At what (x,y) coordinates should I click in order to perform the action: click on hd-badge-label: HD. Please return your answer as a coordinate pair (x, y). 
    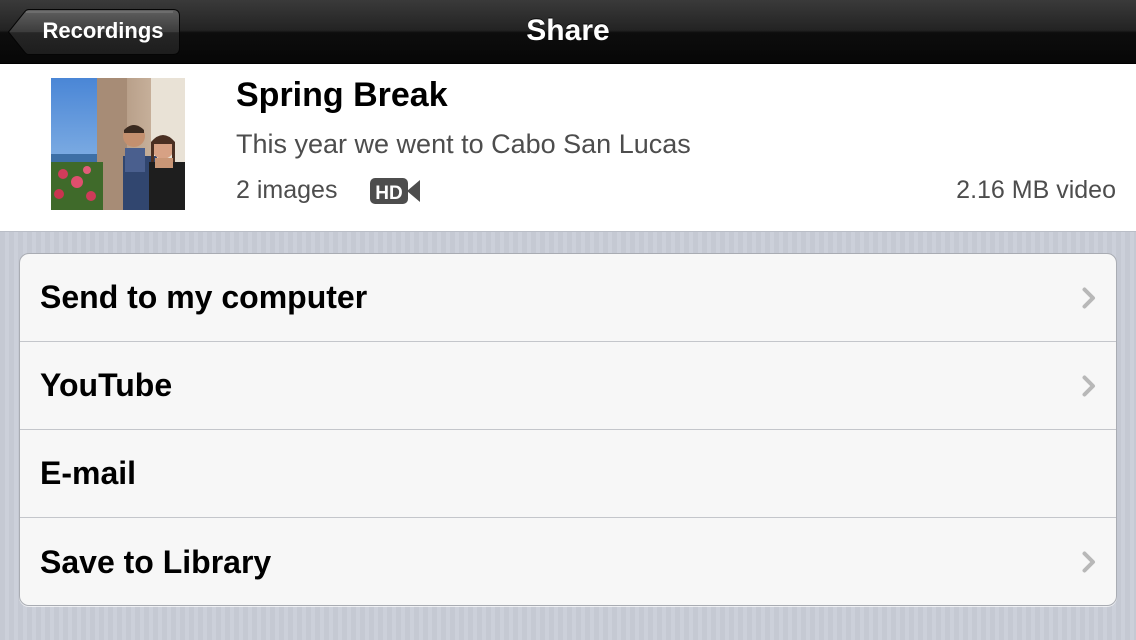
    Looking at the image, I should click on (388, 193).